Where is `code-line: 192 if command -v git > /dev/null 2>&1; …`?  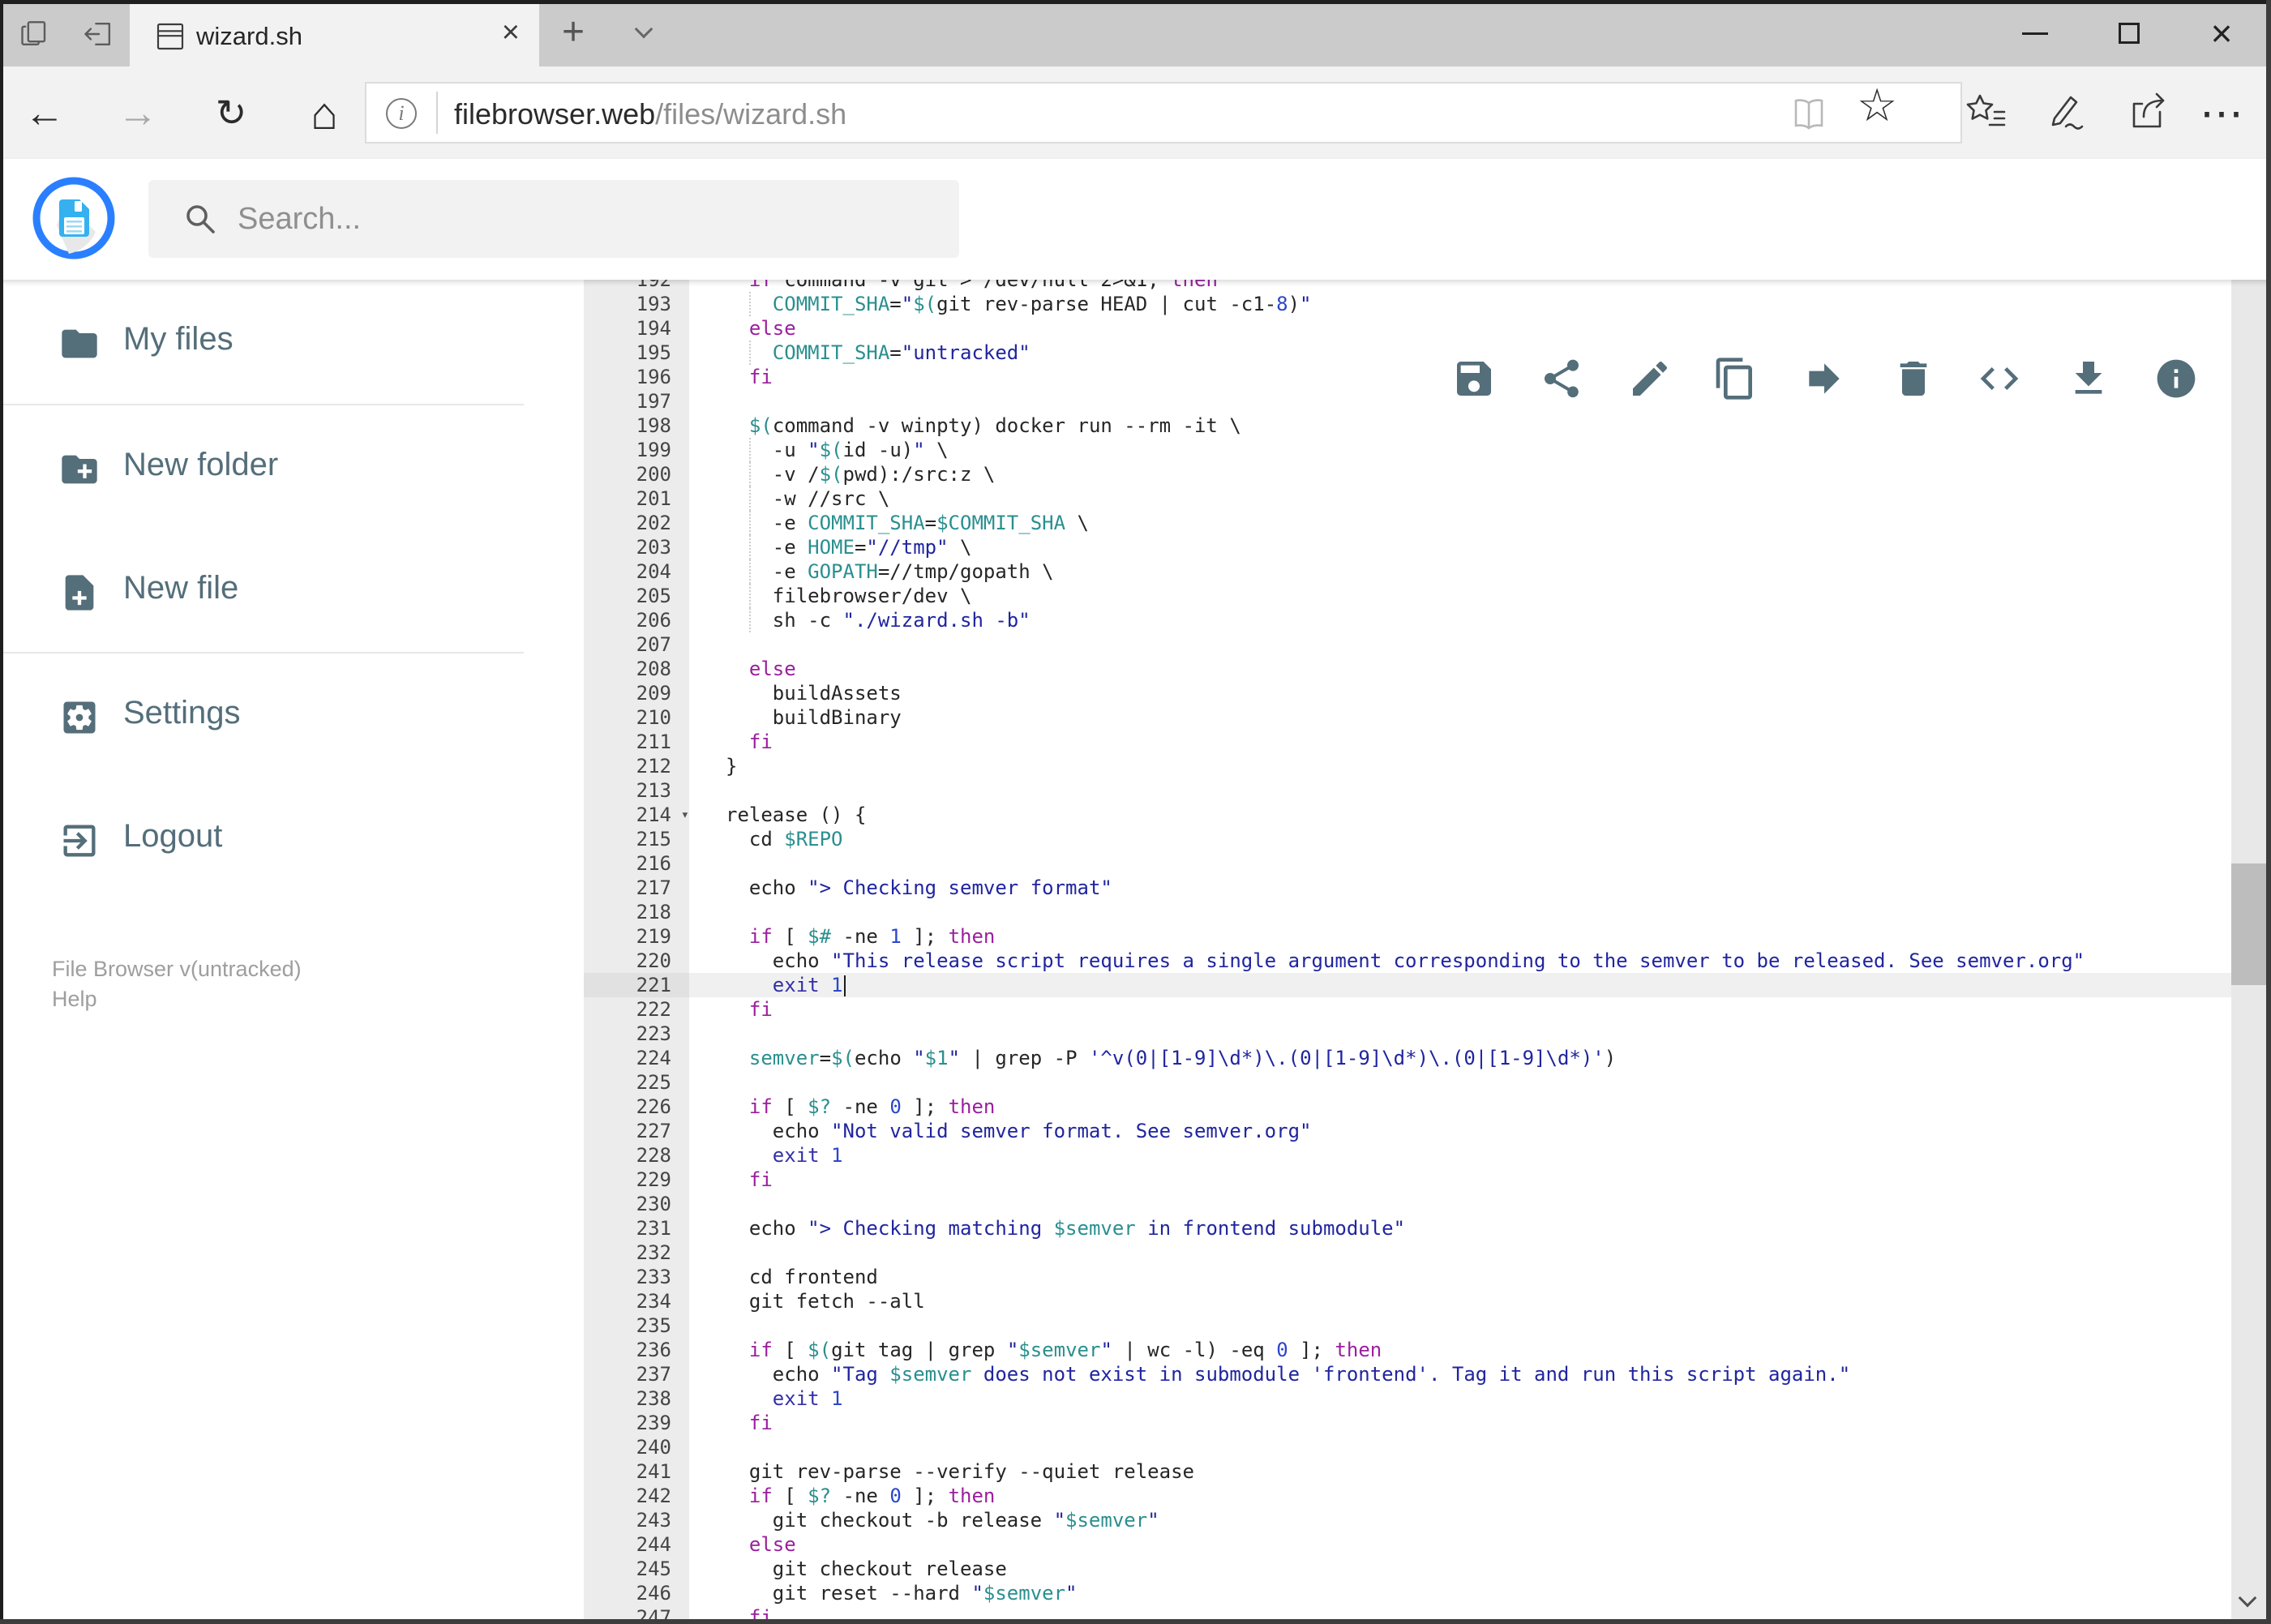
code-line: 192 if command -v git > /dev/null 2>&1; … is located at coordinates (1377, 286).